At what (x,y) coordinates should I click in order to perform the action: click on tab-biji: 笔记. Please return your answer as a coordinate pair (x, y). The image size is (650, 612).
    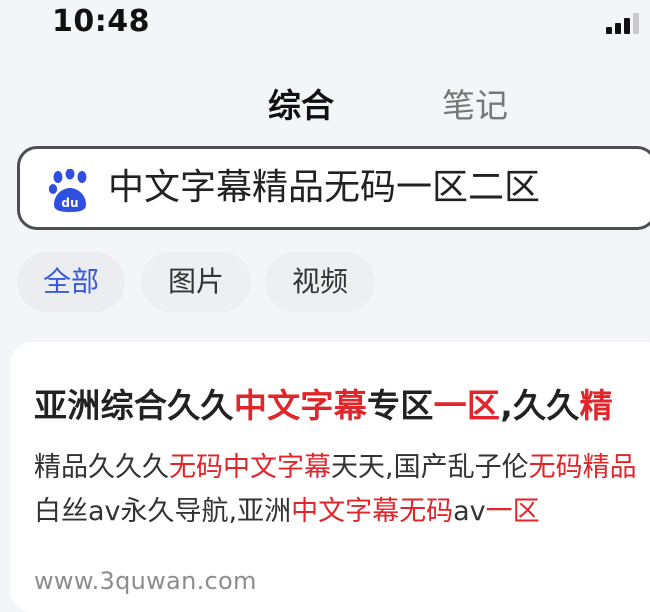
    Looking at the image, I should click on (475, 106).